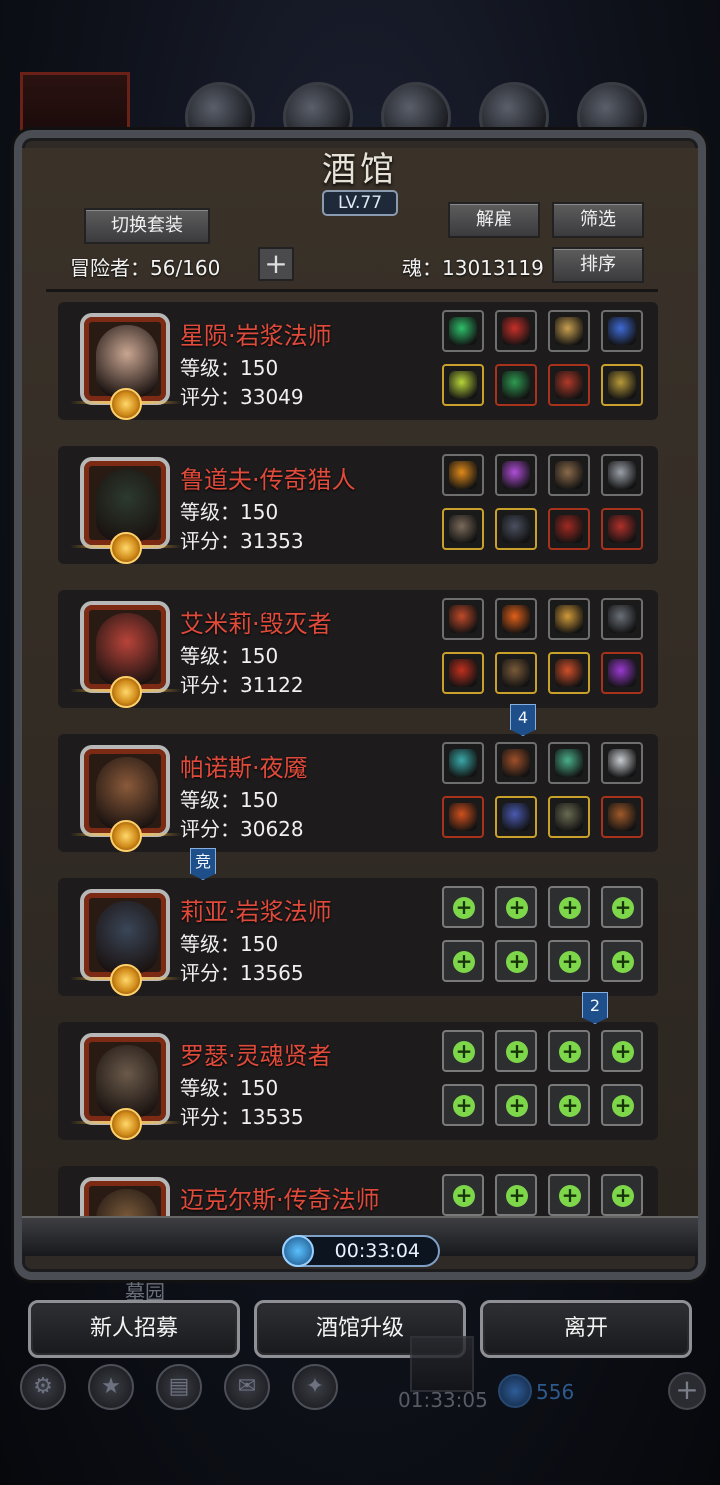 Image resolution: width=720 pixels, height=1485 pixels. What do you see at coordinates (358, 1191) in the screenshot?
I see `hero-card: 迈克尔斯·传奇法师 + + + +` at bounding box center [358, 1191].